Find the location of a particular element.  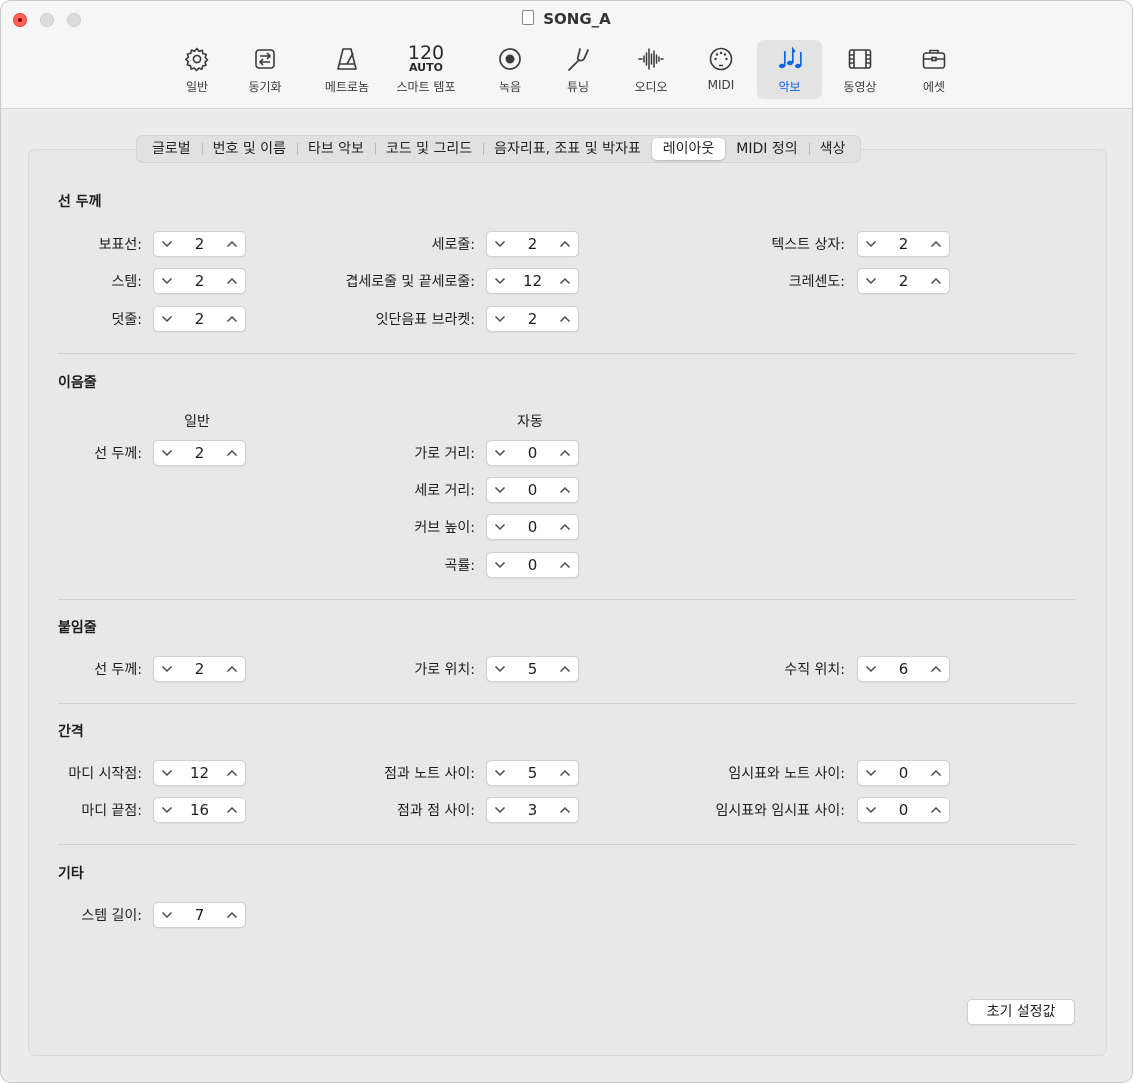

stepper-bar-end: 16 is located at coordinates (199, 810).